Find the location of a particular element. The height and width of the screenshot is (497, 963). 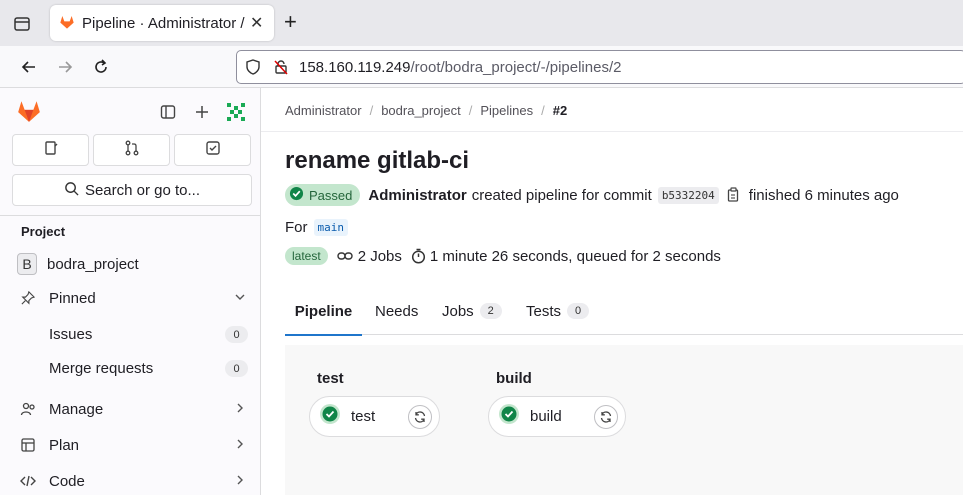

jobs-count-badge: 2 is located at coordinates (490, 311).